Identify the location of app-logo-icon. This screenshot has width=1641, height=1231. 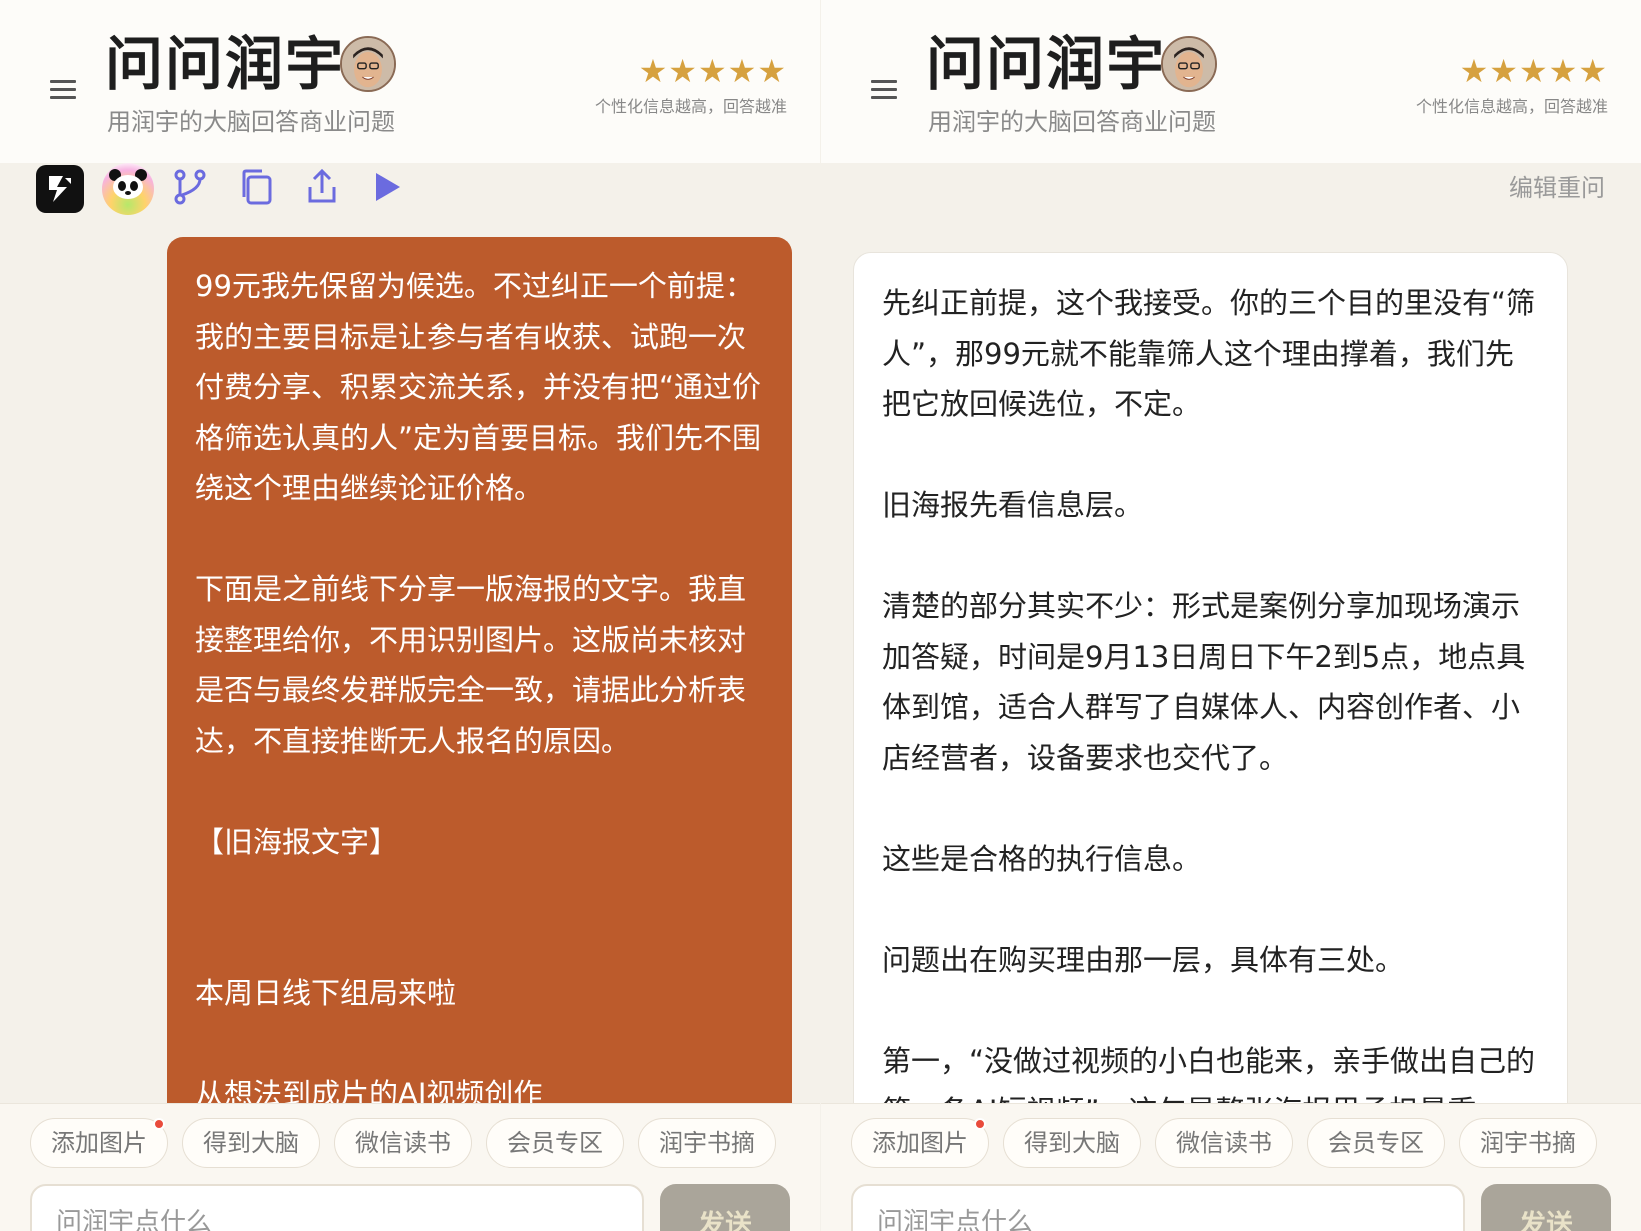
(60, 189).